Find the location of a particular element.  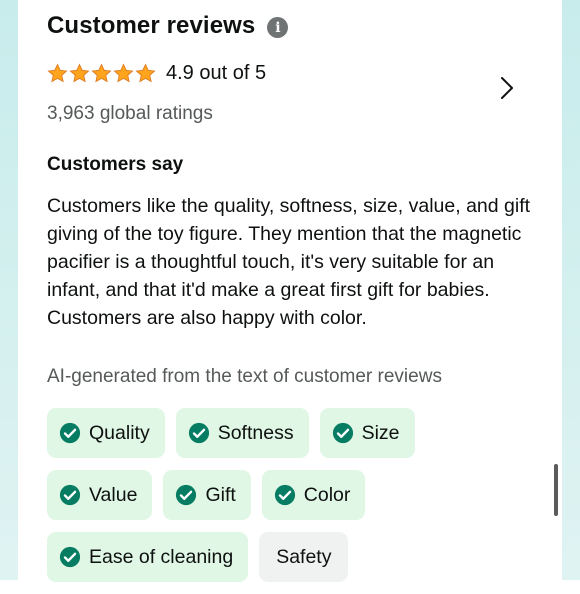

background-edge-left is located at coordinates (9, 290).